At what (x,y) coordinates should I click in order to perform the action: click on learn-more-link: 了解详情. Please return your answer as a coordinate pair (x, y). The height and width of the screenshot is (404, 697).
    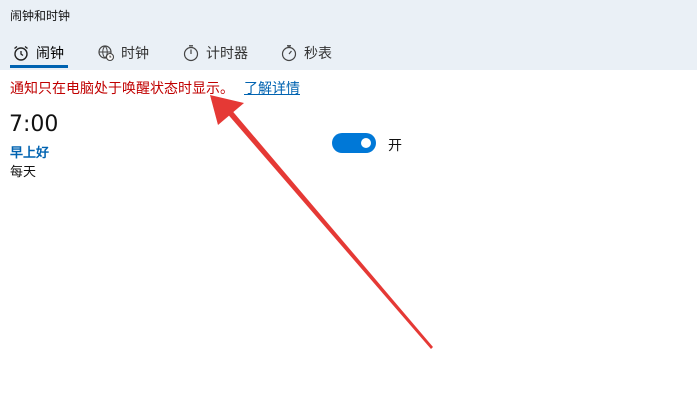
    Looking at the image, I should click on (272, 88).